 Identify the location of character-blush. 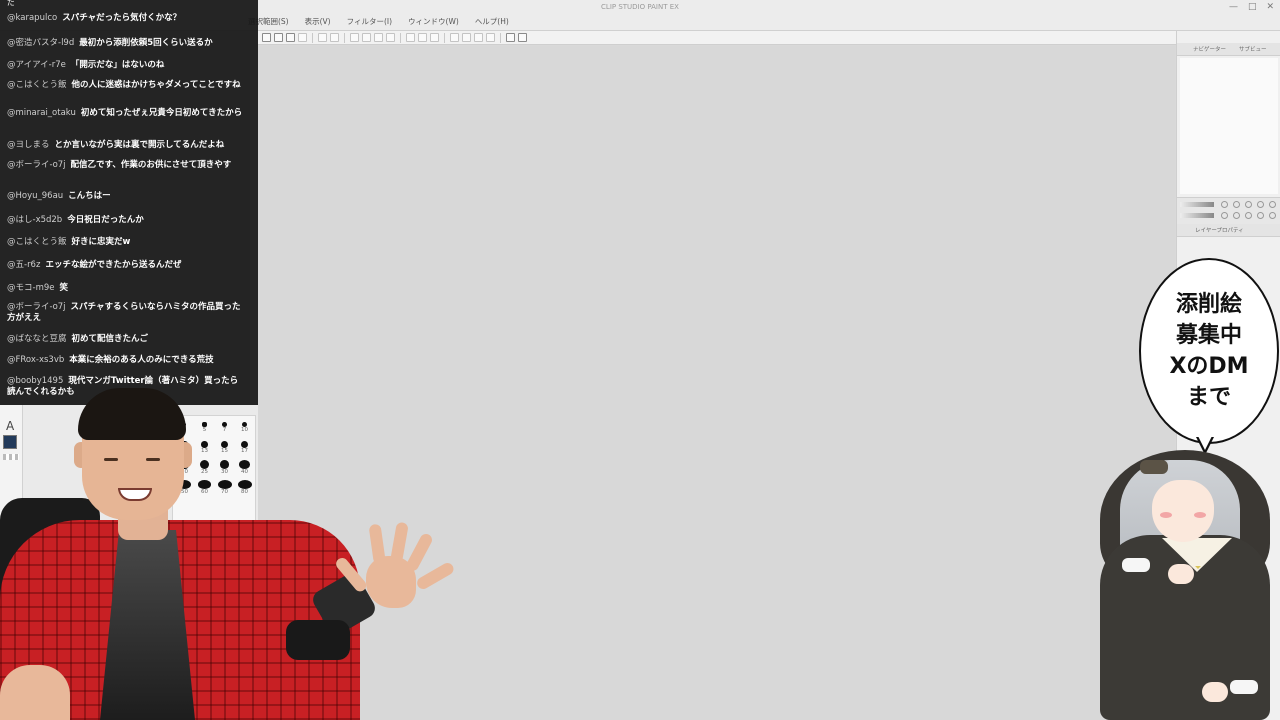
(1200, 515).